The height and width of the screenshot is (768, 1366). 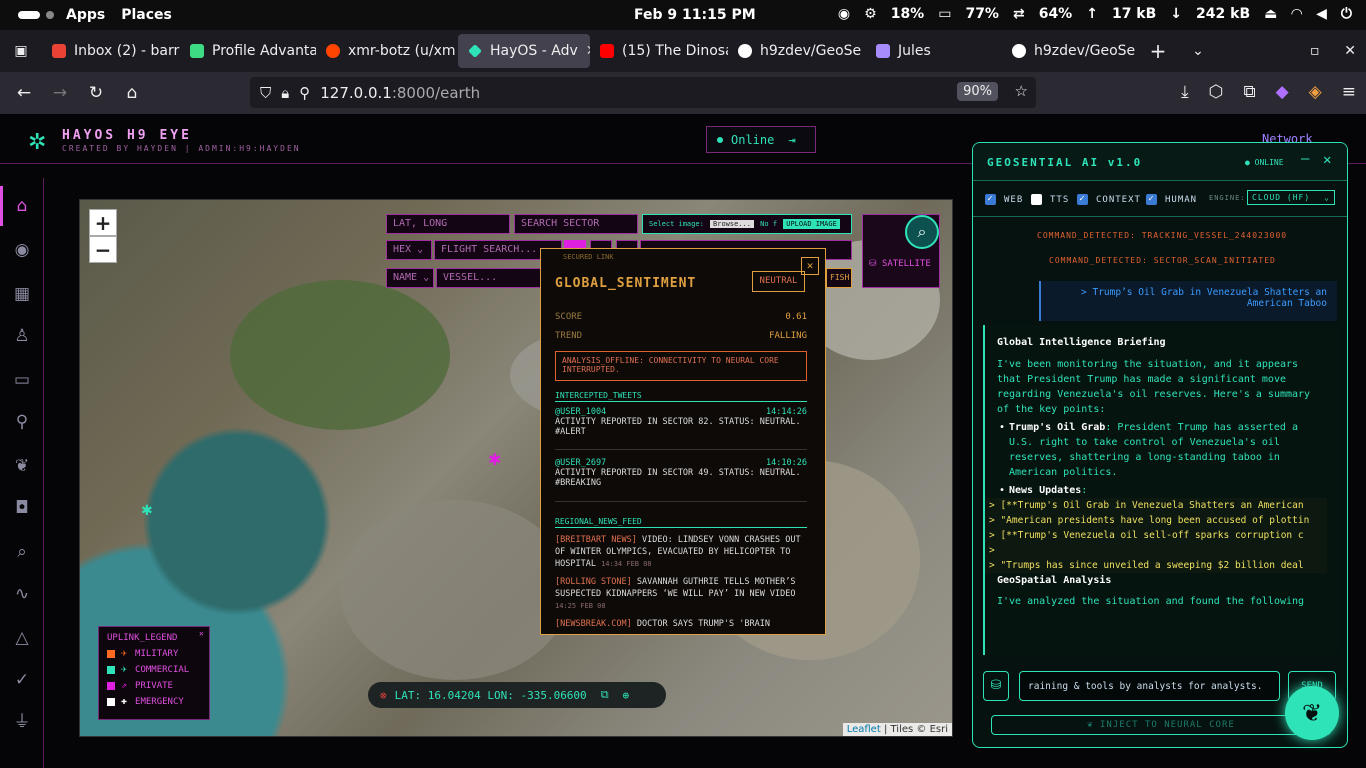 I want to click on globe-icon: ⊕, so click(x=626, y=695).